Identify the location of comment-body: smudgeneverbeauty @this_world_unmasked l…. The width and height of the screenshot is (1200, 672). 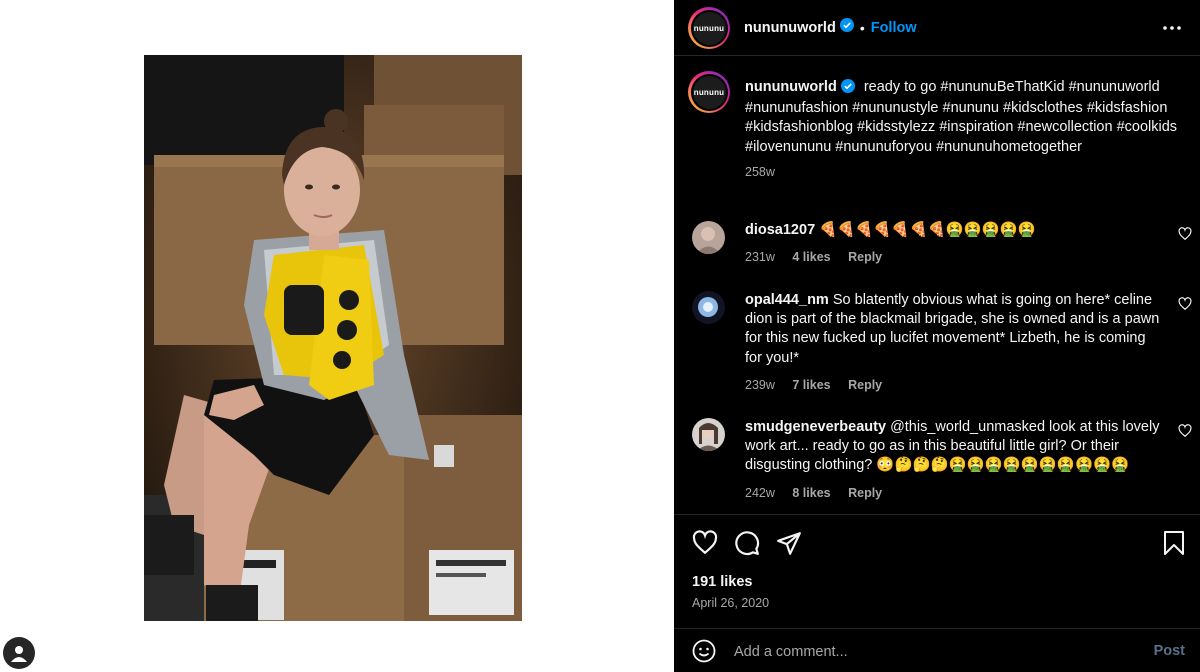
(955, 460).